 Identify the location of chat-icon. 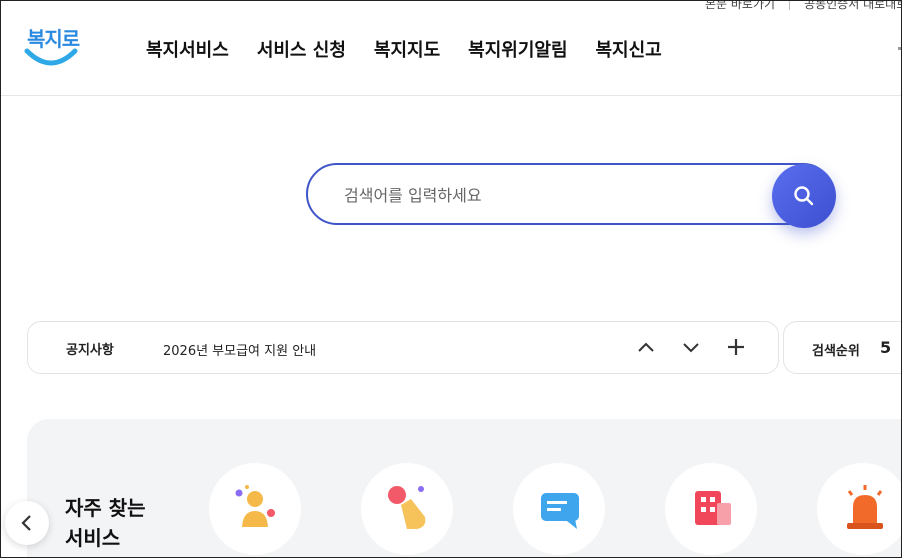
(560, 511).